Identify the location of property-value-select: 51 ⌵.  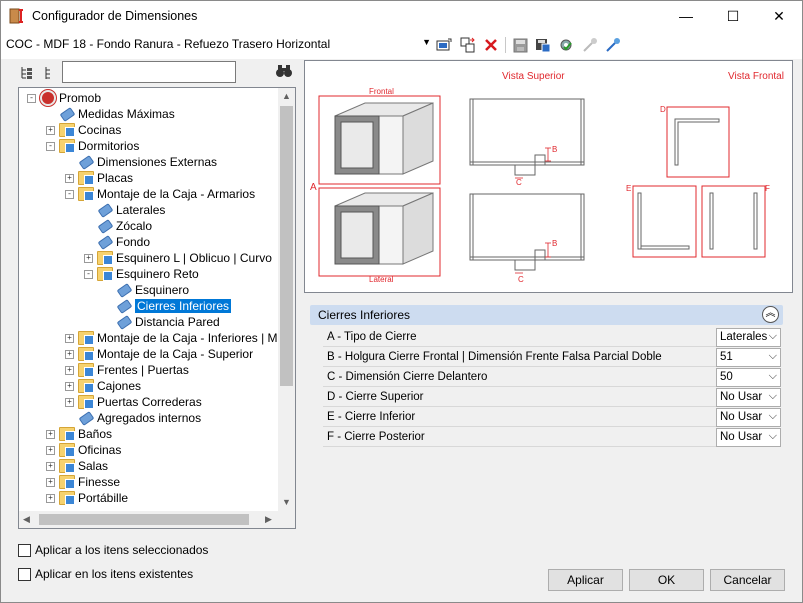
(748, 357).